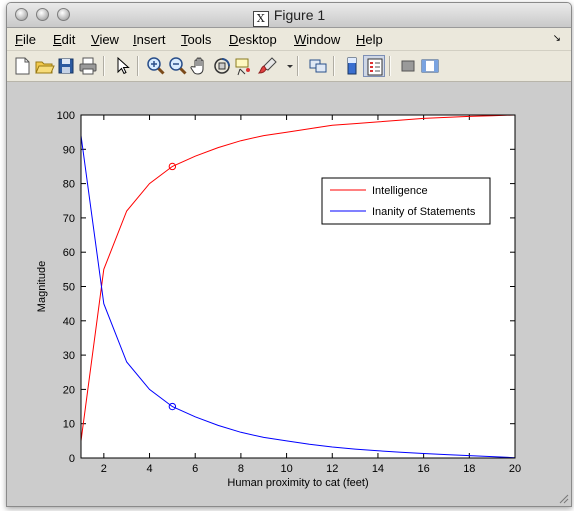 Image resolution: width=574 pixels, height=511 pixels. Describe the element at coordinates (374, 66) in the screenshot. I see `insert-legend-icon` at that location.